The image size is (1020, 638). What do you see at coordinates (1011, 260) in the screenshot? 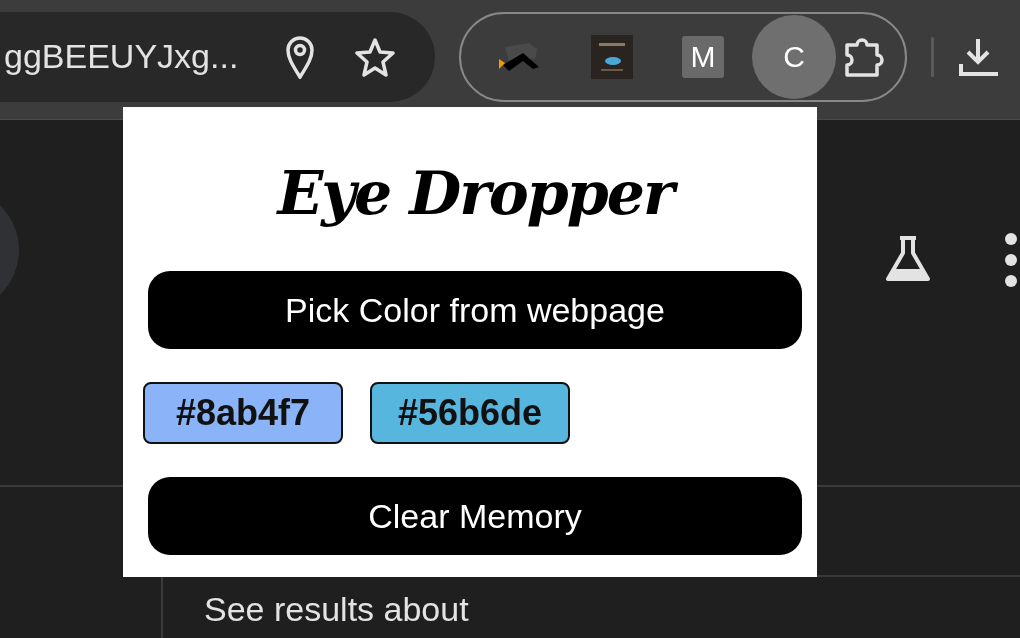
I see `menu-icon` at bounding box center [1011, 260].